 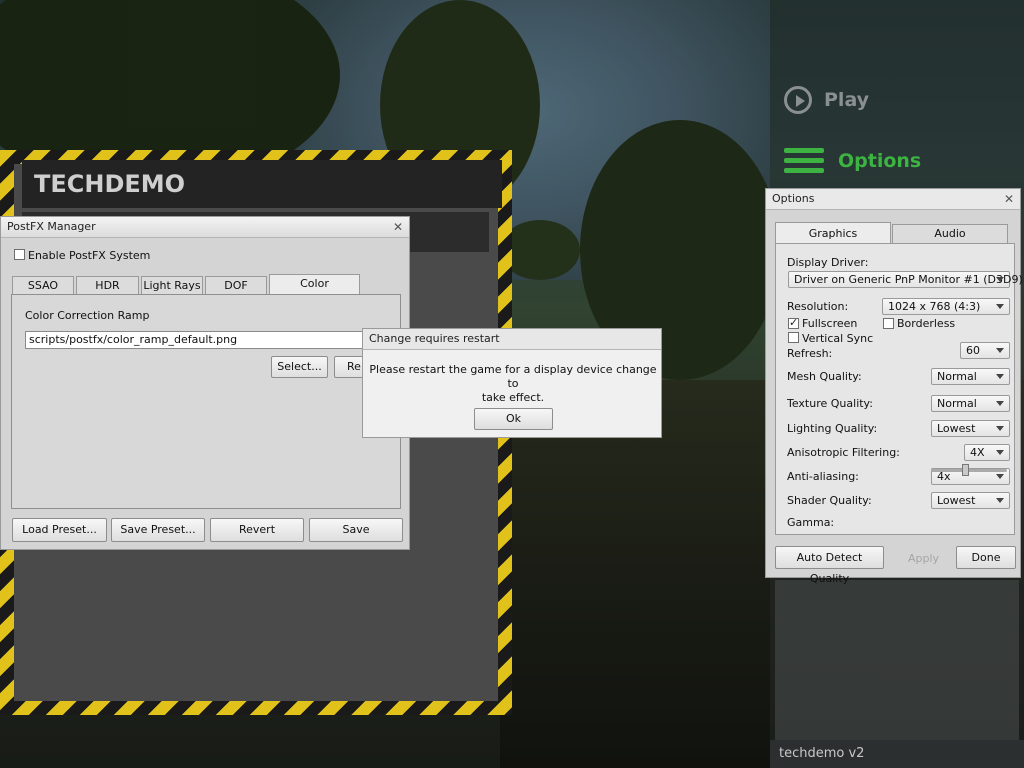 I want to click on version-bar: techdemo v2, so click(x=897, y=754).